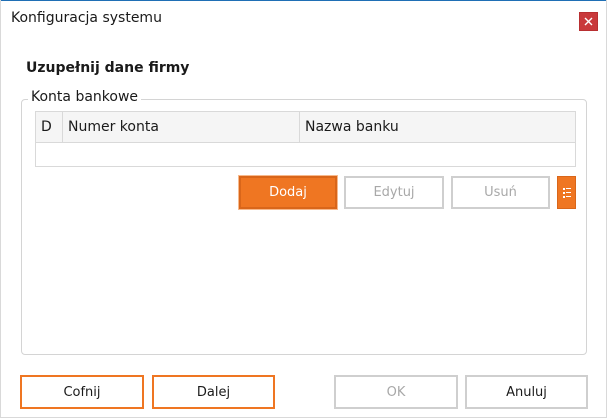 The height and width of the screenshot is (418, 607). I want to click on section-heading: Uzupełnij dane firmy, so click(108, 68).